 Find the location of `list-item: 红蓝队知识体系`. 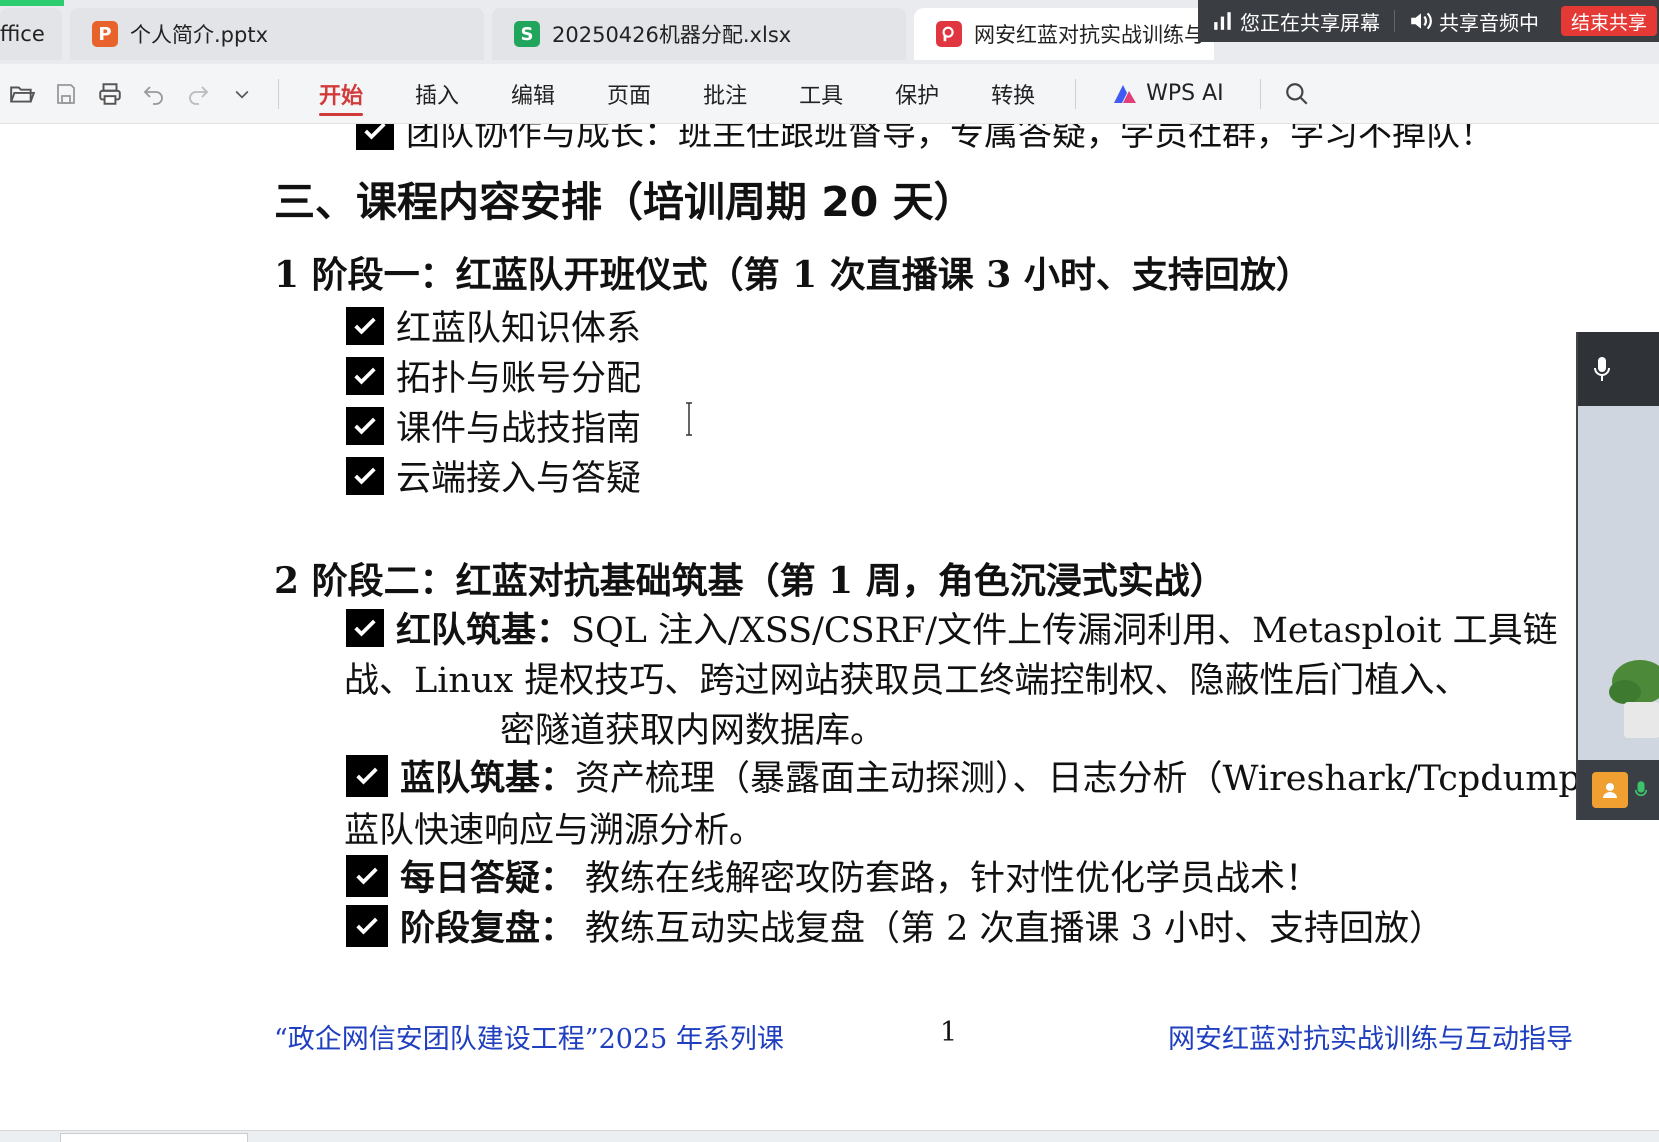

list-item: 红蓝队知识体系 is located at coordinates (493, 325).